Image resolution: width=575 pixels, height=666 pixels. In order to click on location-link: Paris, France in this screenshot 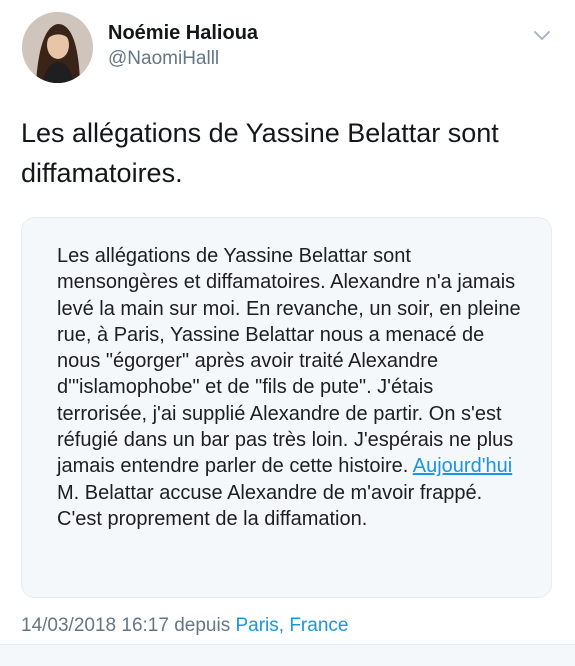, I will do `click(291, 625)`.